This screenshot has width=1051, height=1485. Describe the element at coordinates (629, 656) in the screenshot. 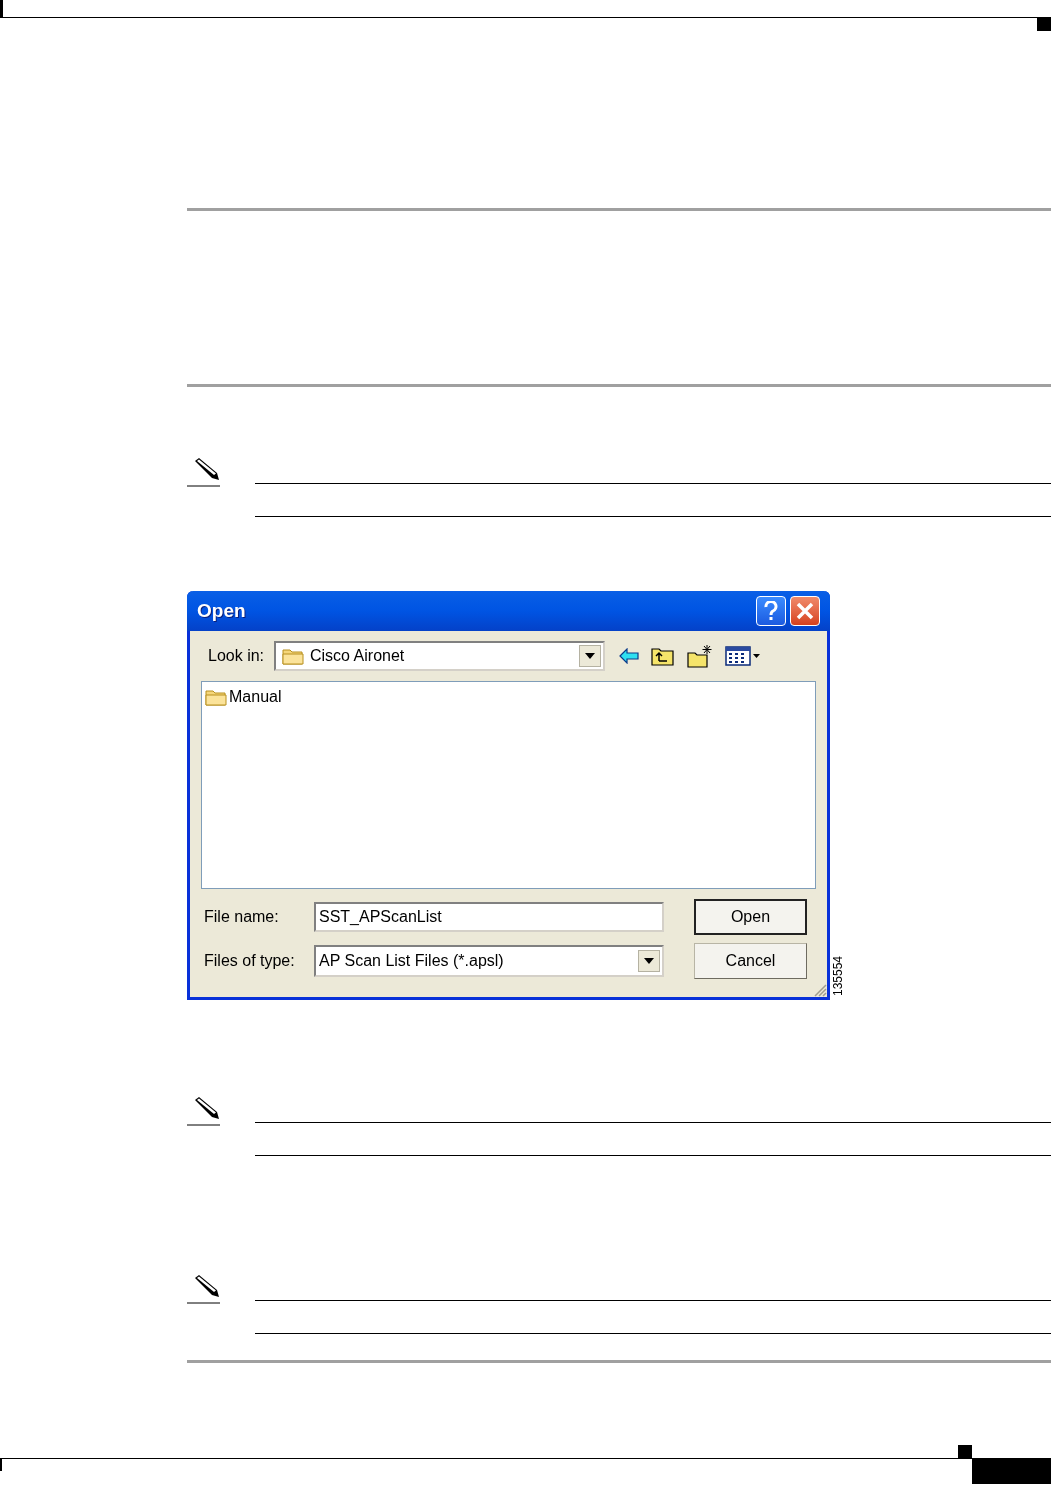

I see `back-arrow-icon` at that location.